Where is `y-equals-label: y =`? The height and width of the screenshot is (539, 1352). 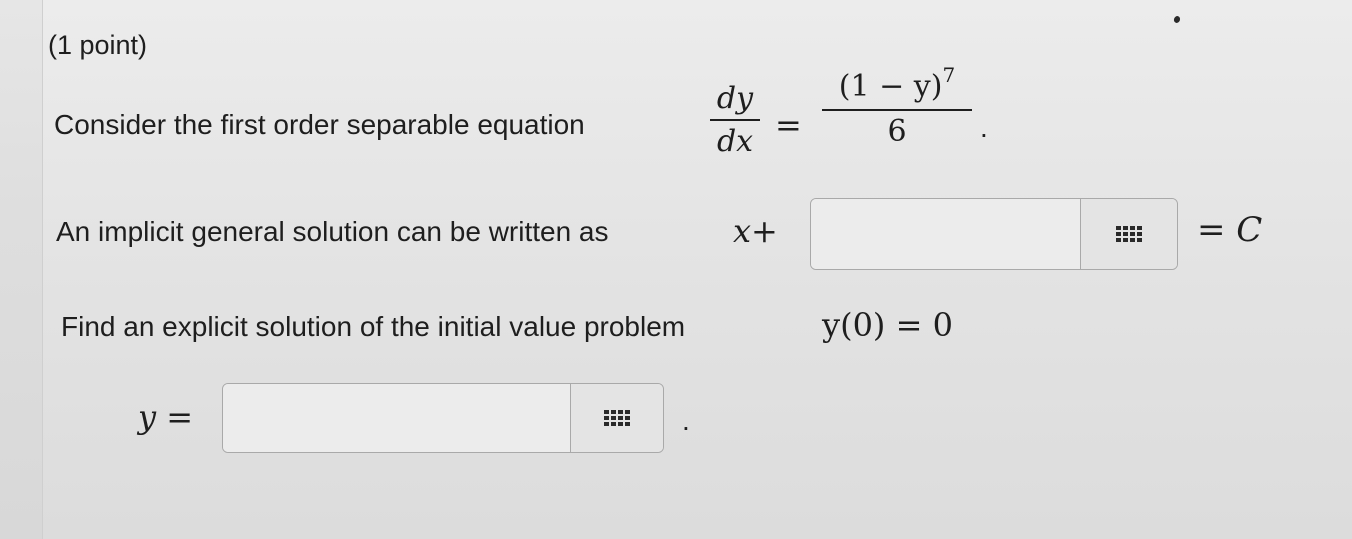
y-equals-label: y = is located at coordinates (166, 417).